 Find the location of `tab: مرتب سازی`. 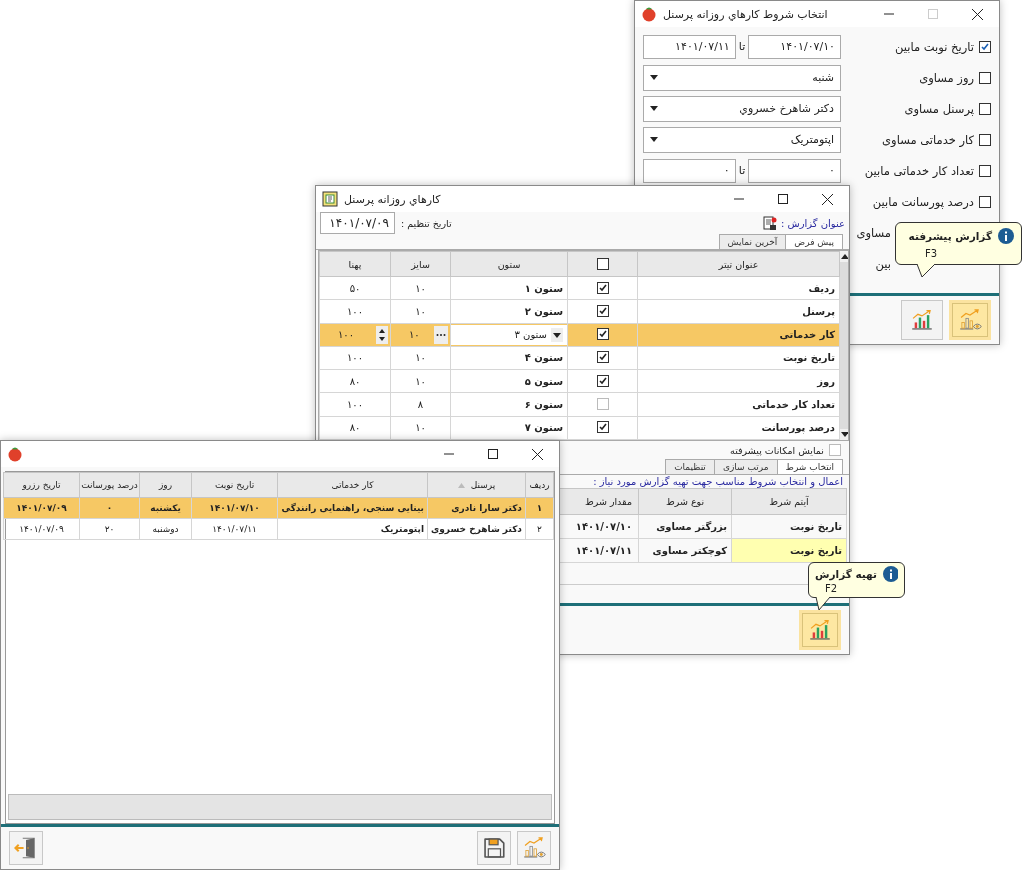

tab: مرتب سازی is located at coordinates (745, 466).